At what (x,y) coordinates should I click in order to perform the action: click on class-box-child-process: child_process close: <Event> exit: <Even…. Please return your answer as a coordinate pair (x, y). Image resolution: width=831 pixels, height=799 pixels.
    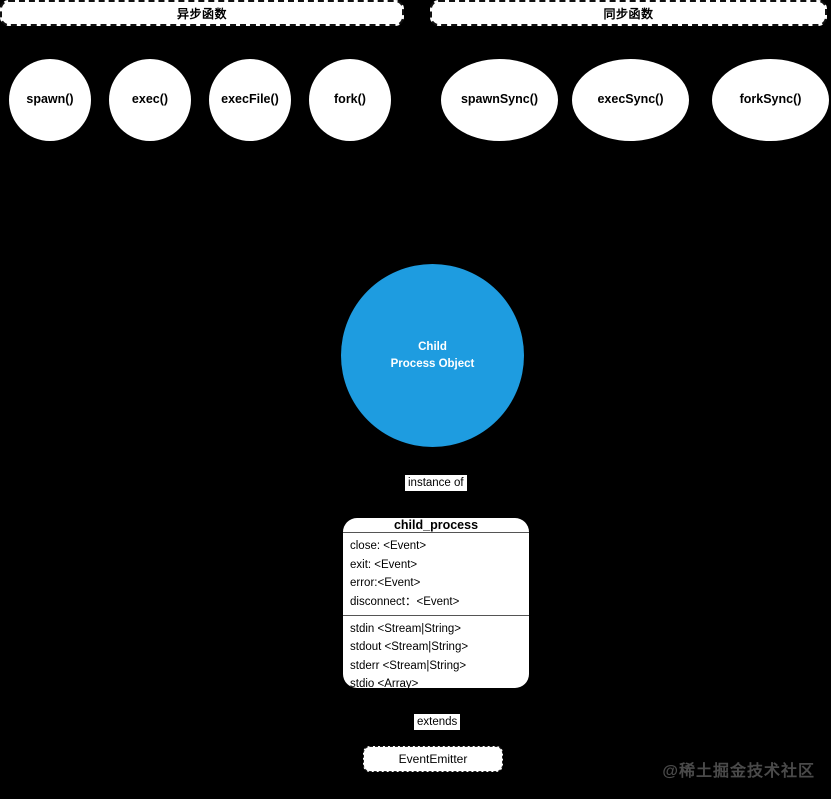
    Looking at the image, I should click on (436, 603).